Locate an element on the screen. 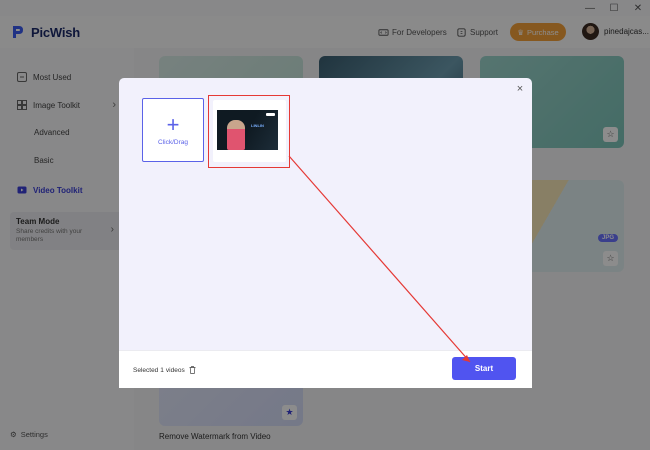 Image resolution: width=650 pixels, height=450 pixels. trash-icon is located at coordinates (192, 370).